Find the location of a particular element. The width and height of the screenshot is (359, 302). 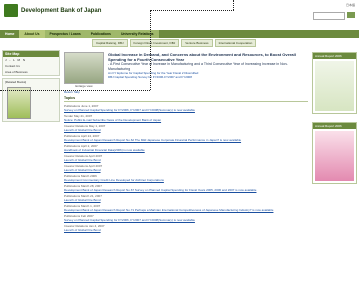

headline-thumbnail is located at coordinates (84, 68).